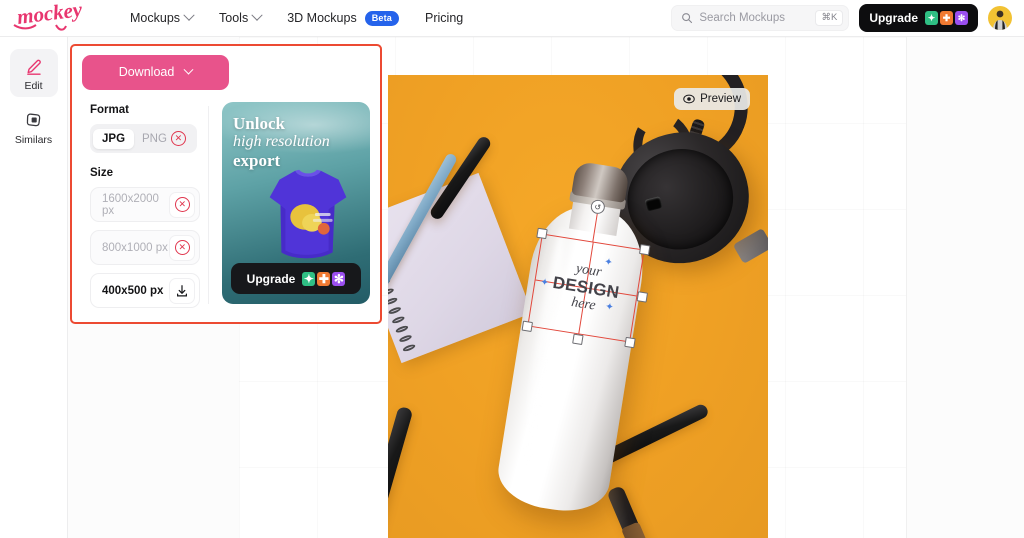  I want to click on nav-label-3d-mockups: 3D Mockups, so click(322, 18).